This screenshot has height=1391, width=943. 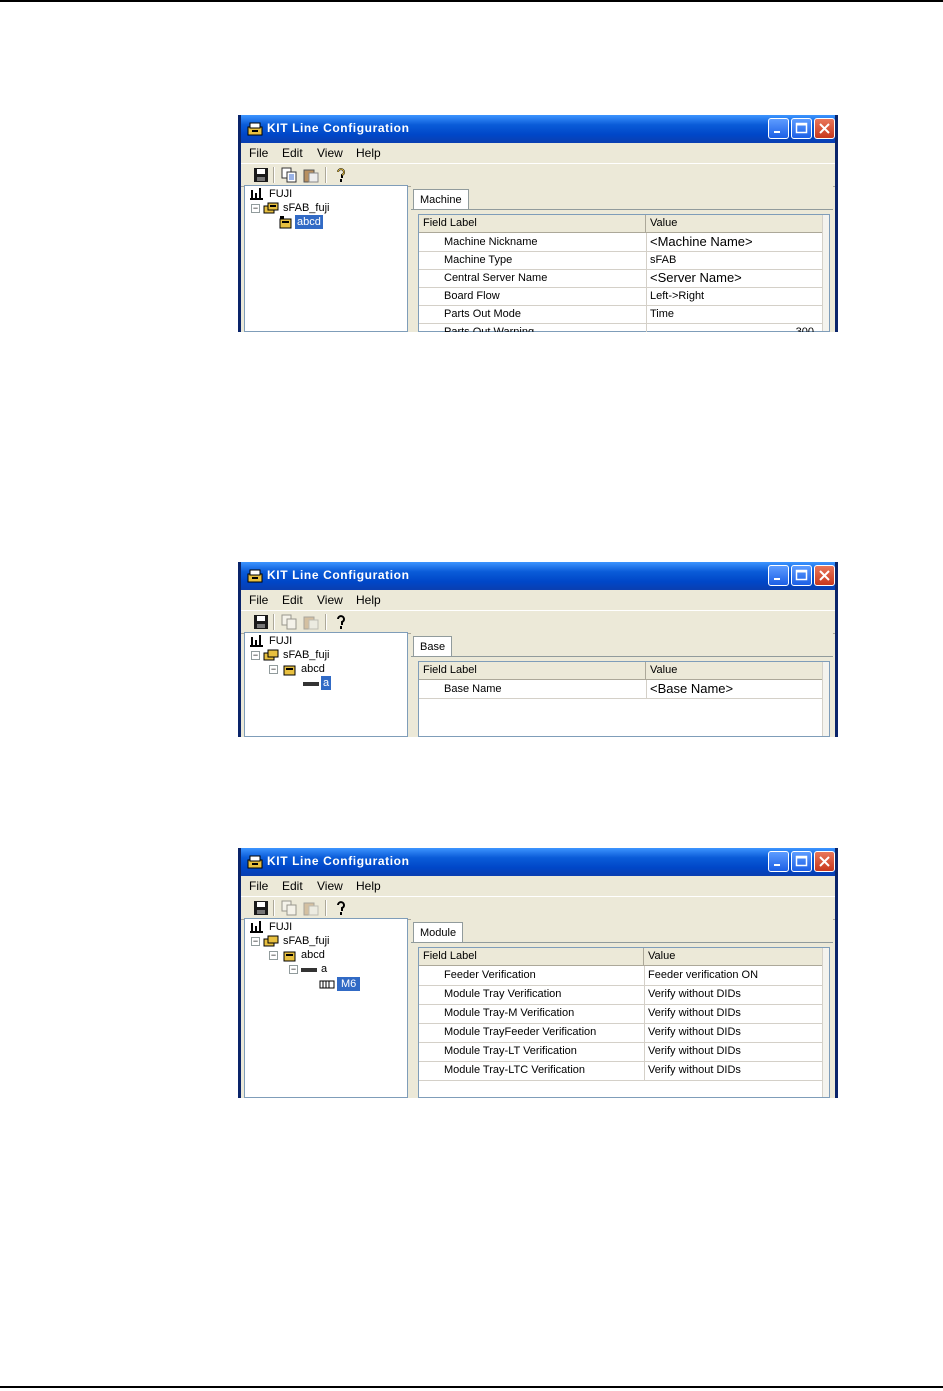 What do you see at coordinates (661, 260) in the screenshot?
I see `row-value: sFAB` at bounding box center [661, 260].